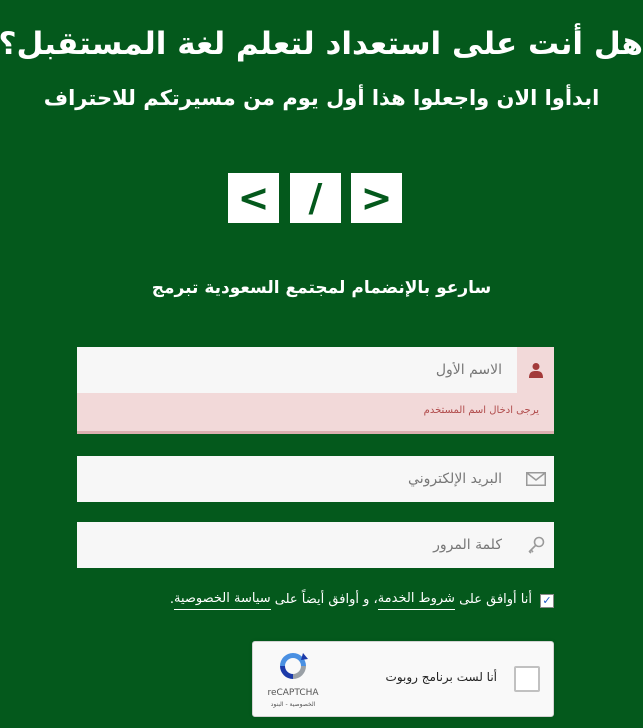 The image size is (643, 728). I want to click on terms-text-part2: ، و أوافق أيضاً على, so click(326, 599).